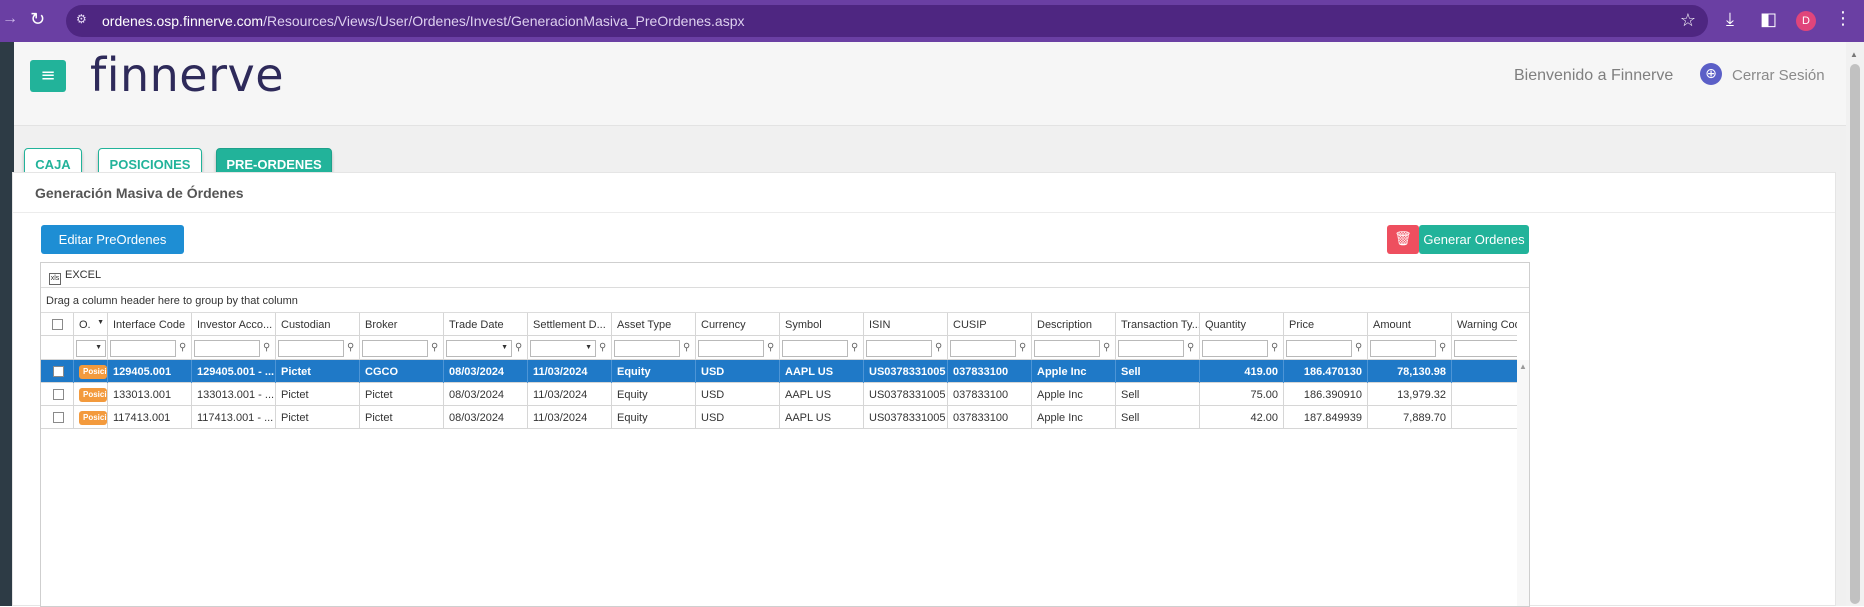 Image resolution: width=1864 pixels, height=607 pixels. What do you see at coordinates (1326, 325) in the screenshot?
I see `column-header: Price` at bounding box center [1326, 325].